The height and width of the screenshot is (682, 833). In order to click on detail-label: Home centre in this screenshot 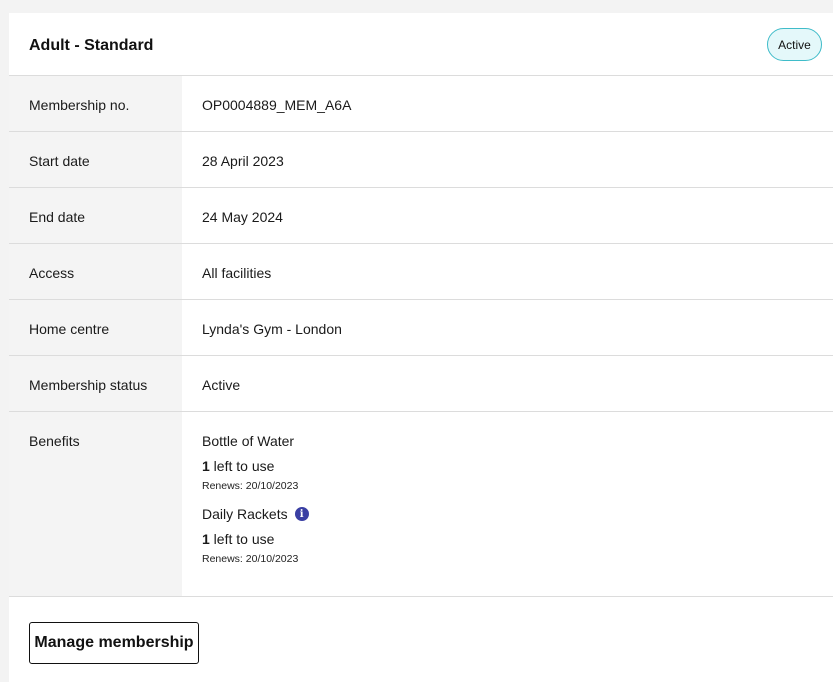, I will do `click(95, 327)`.